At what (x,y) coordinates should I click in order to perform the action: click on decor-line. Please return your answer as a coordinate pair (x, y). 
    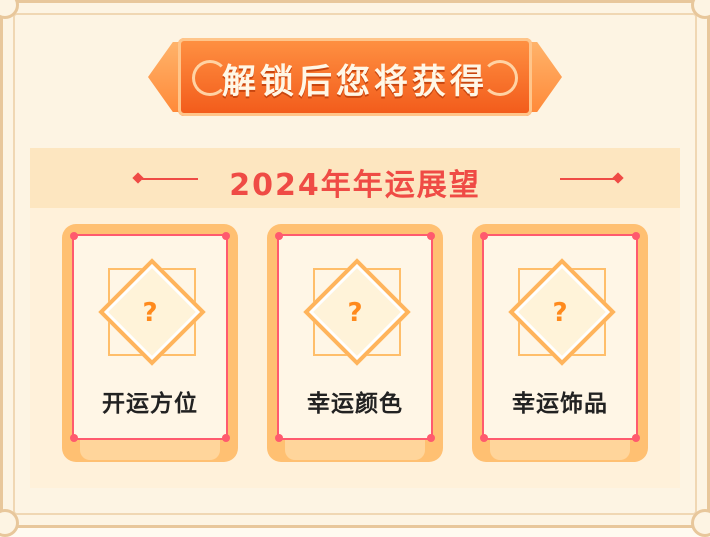
    Looking at the image, I should click on (588, 179).